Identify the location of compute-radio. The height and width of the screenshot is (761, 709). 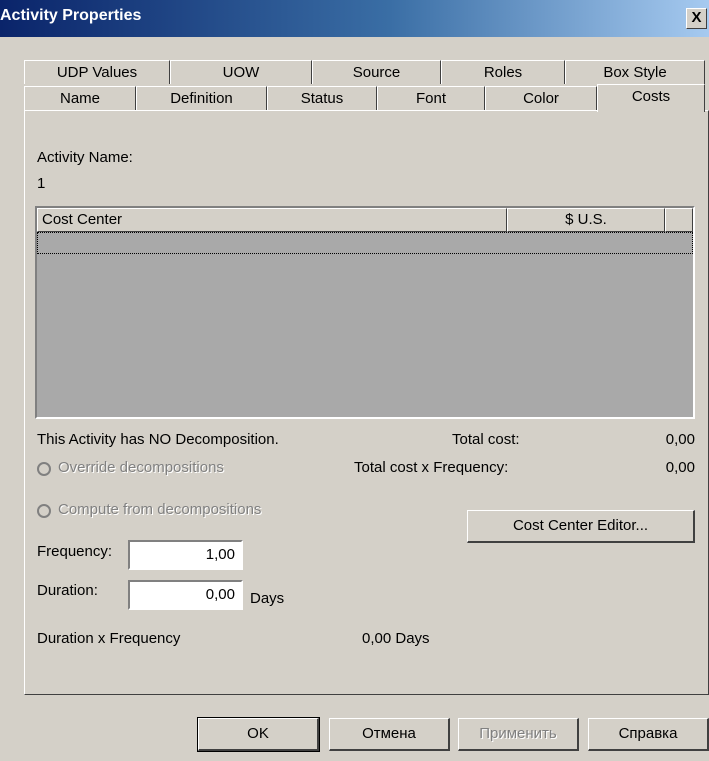
(44, 511).